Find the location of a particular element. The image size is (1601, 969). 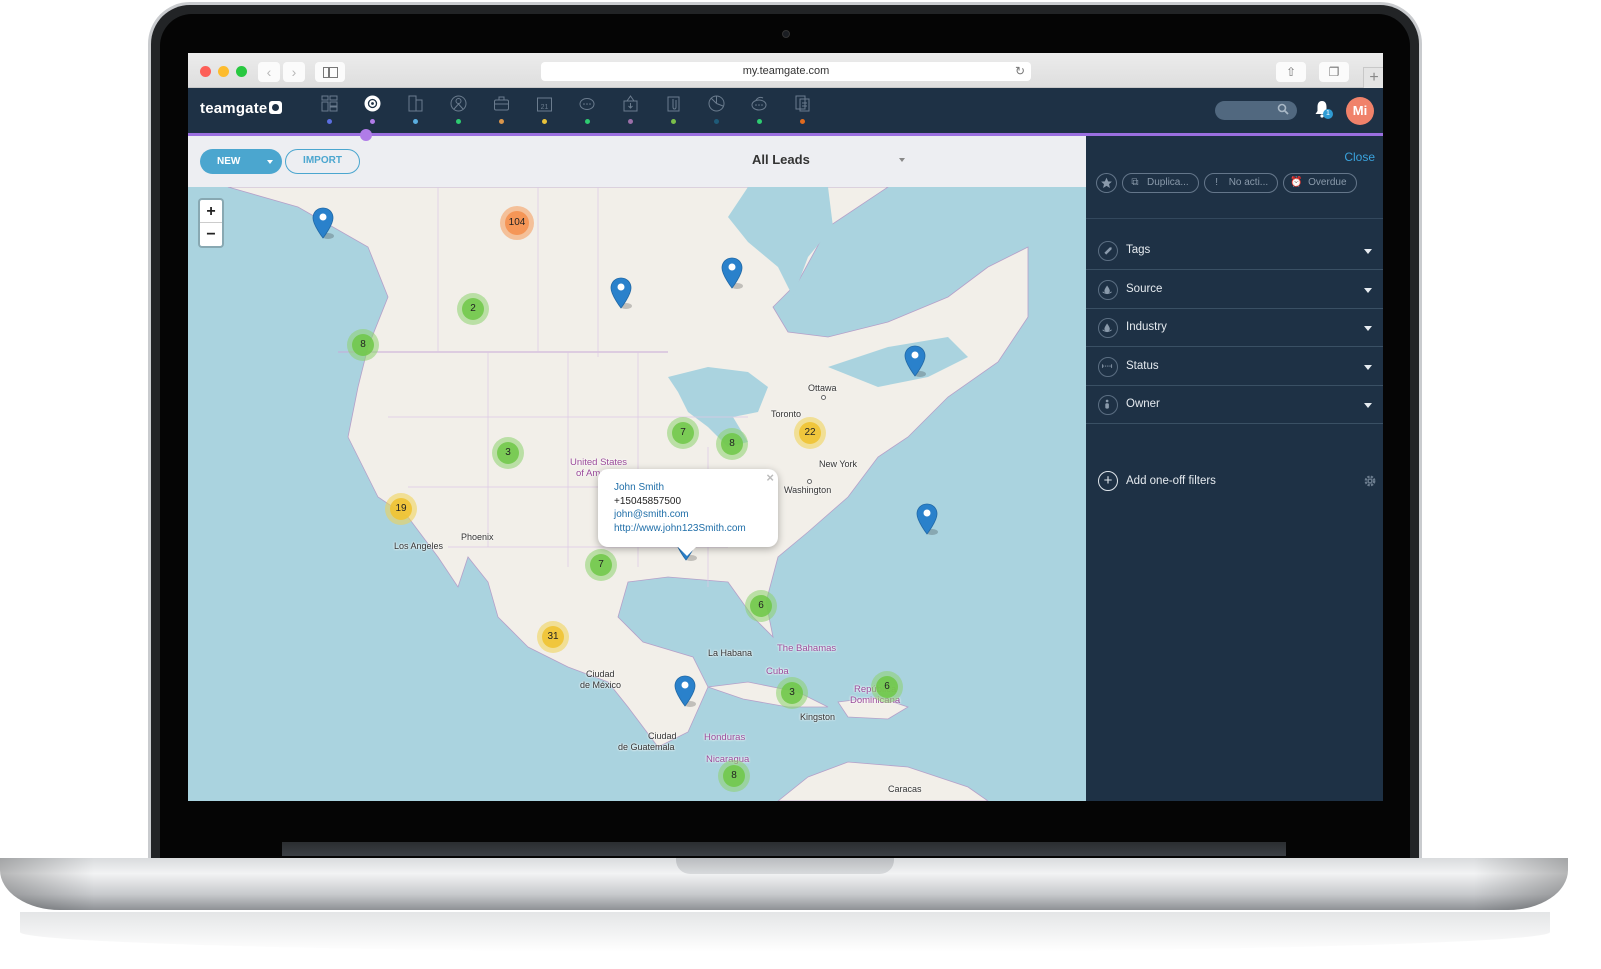

address-bar: my.teamgate.com ↻ is located at coordinates (786, 71).